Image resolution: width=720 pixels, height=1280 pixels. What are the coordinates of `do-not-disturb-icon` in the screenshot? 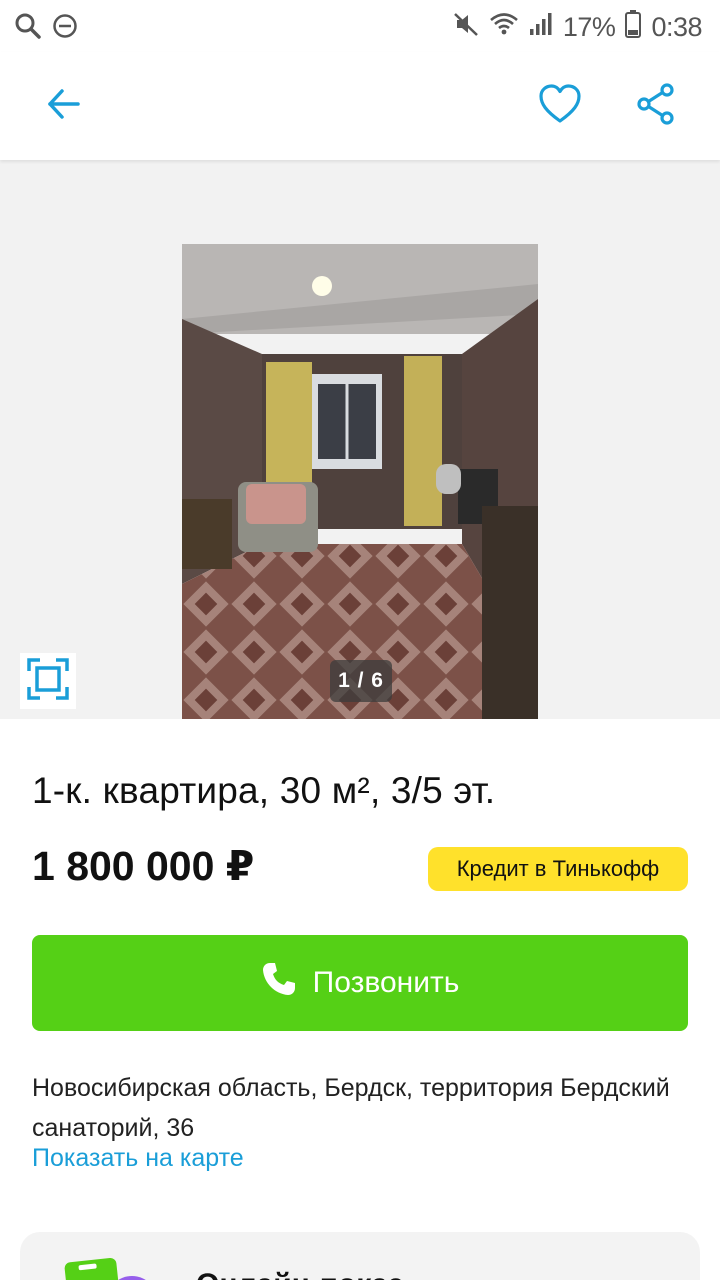 It's located at (65, 28).